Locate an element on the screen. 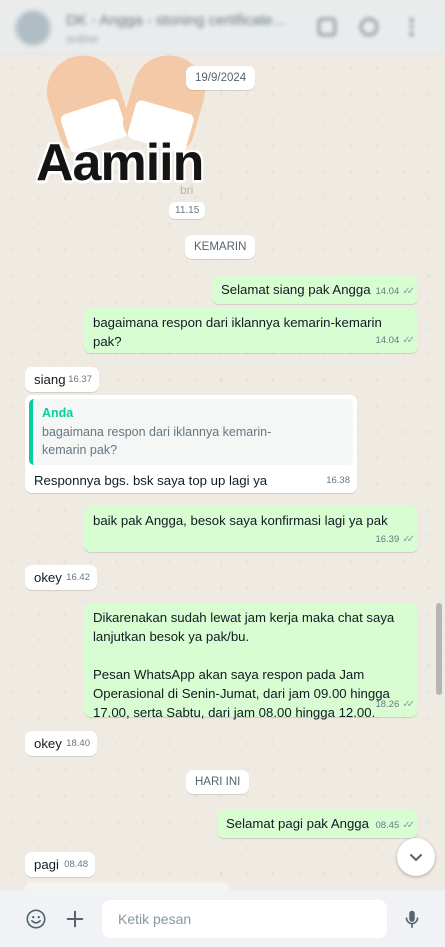 The image size is (445, 947). message-input is located at coordinates (244, 919).